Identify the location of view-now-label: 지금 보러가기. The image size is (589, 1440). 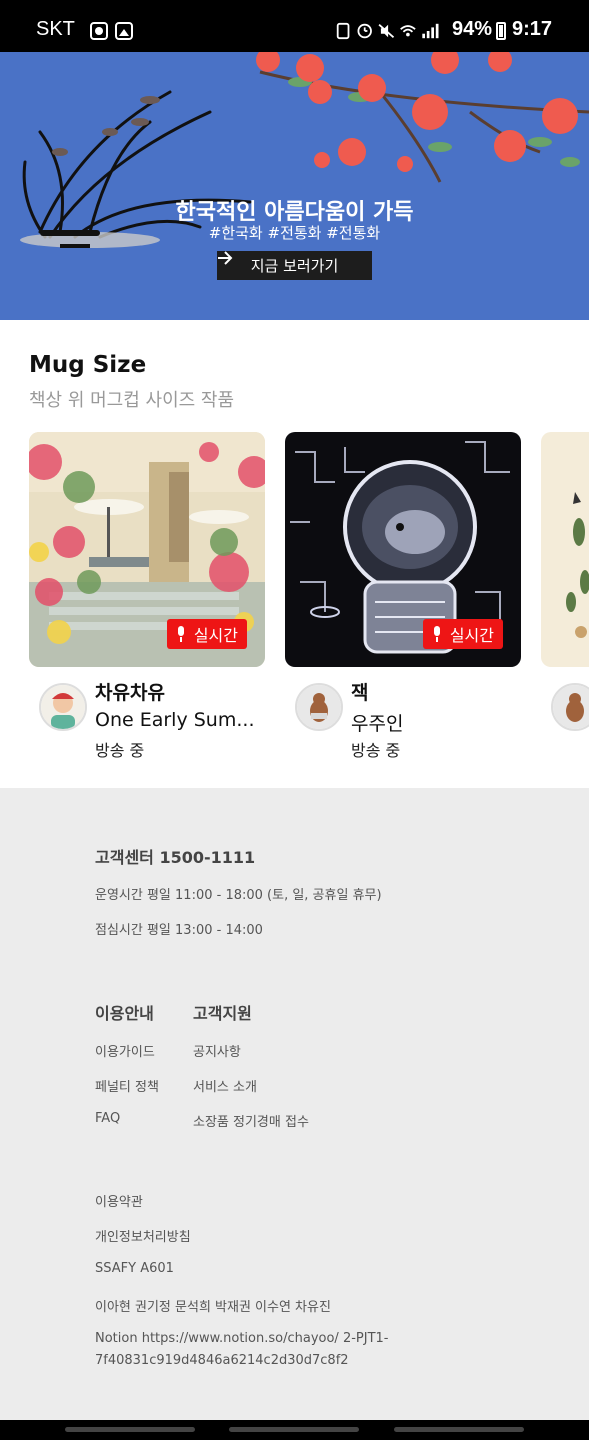
(294, 266).